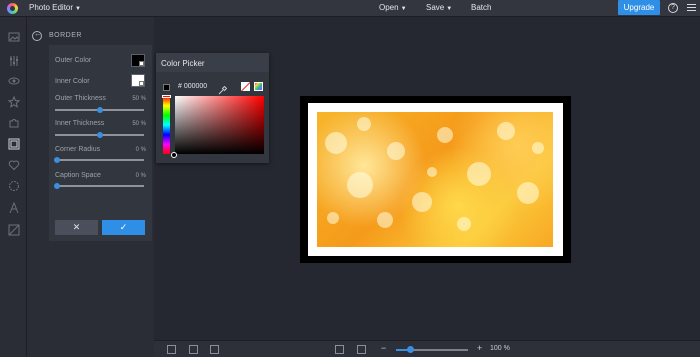 The width and height of the screenshot is (700, 357). I want to click on outer-thickness-slider, so click(99, 110).